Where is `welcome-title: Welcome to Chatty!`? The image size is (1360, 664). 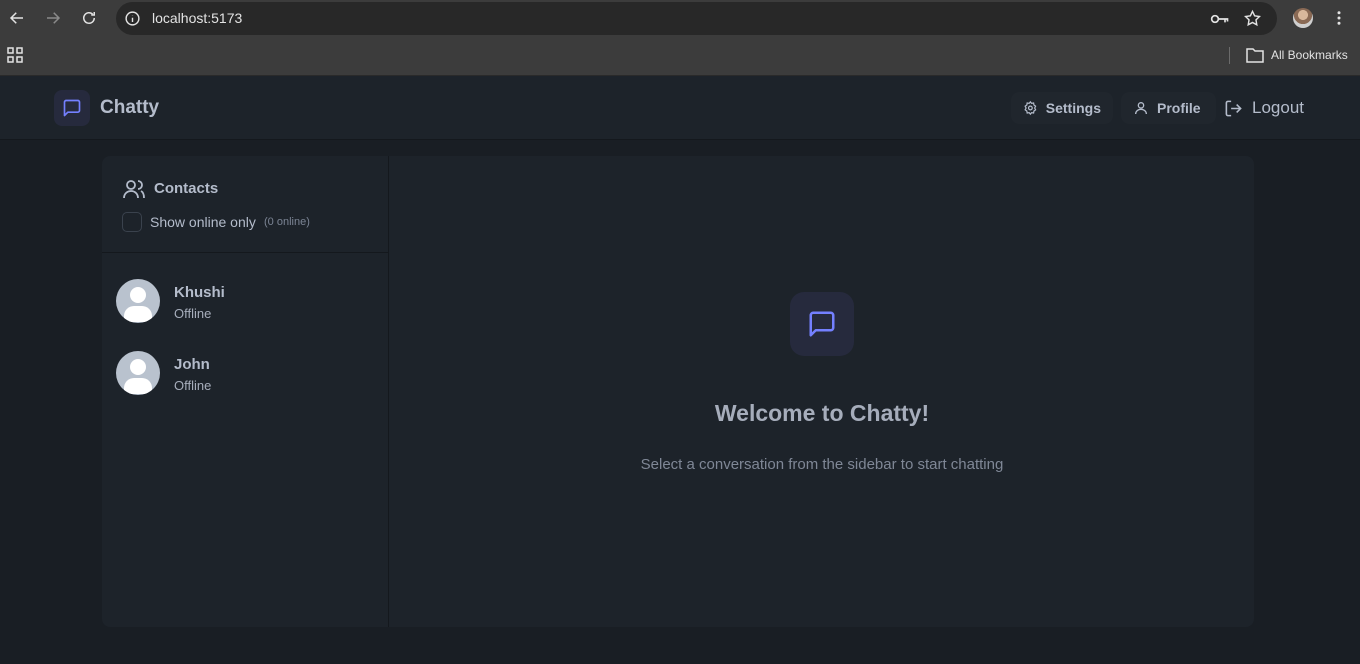
welcome-title: Welcome to Chatty! is located at coordinates (822, 413).